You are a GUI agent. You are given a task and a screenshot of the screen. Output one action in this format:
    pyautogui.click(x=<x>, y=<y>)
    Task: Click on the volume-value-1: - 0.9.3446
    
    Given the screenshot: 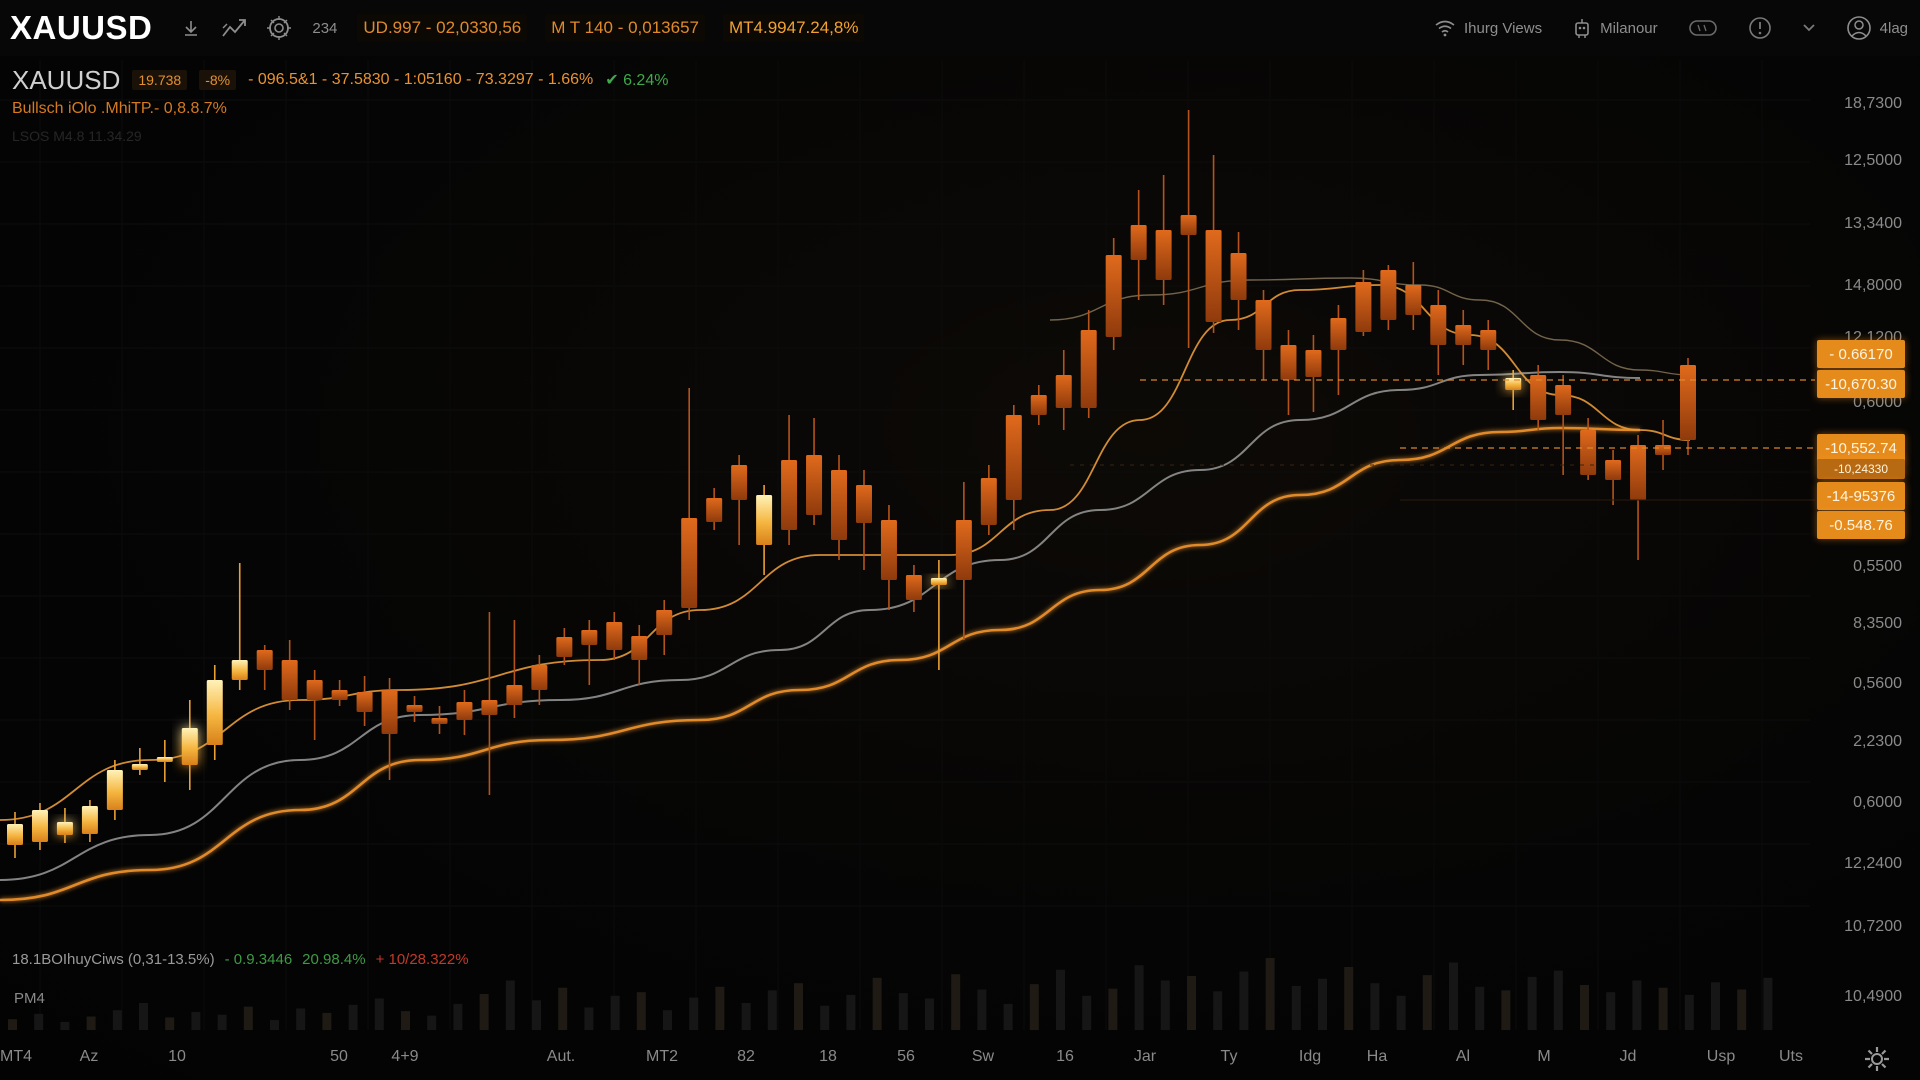 What is the action you would take?
    pyautogui.click(x=258, y=959)
    